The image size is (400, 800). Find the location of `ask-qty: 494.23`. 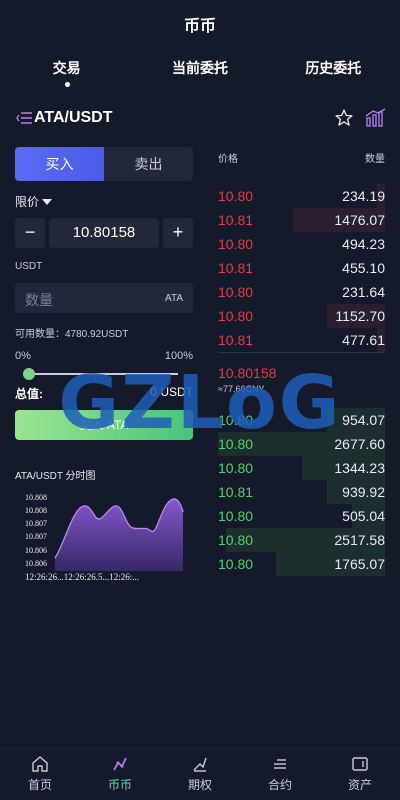

ask-qty: 494.23 is located at coordinates (363, 244).